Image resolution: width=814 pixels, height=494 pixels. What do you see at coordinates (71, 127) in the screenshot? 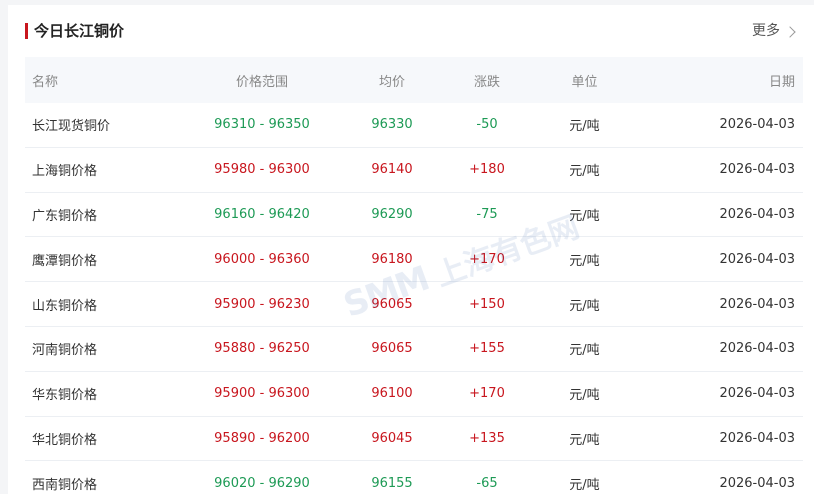
I see `row-name: 长江现货铜价` at bounding box center [71, 127].